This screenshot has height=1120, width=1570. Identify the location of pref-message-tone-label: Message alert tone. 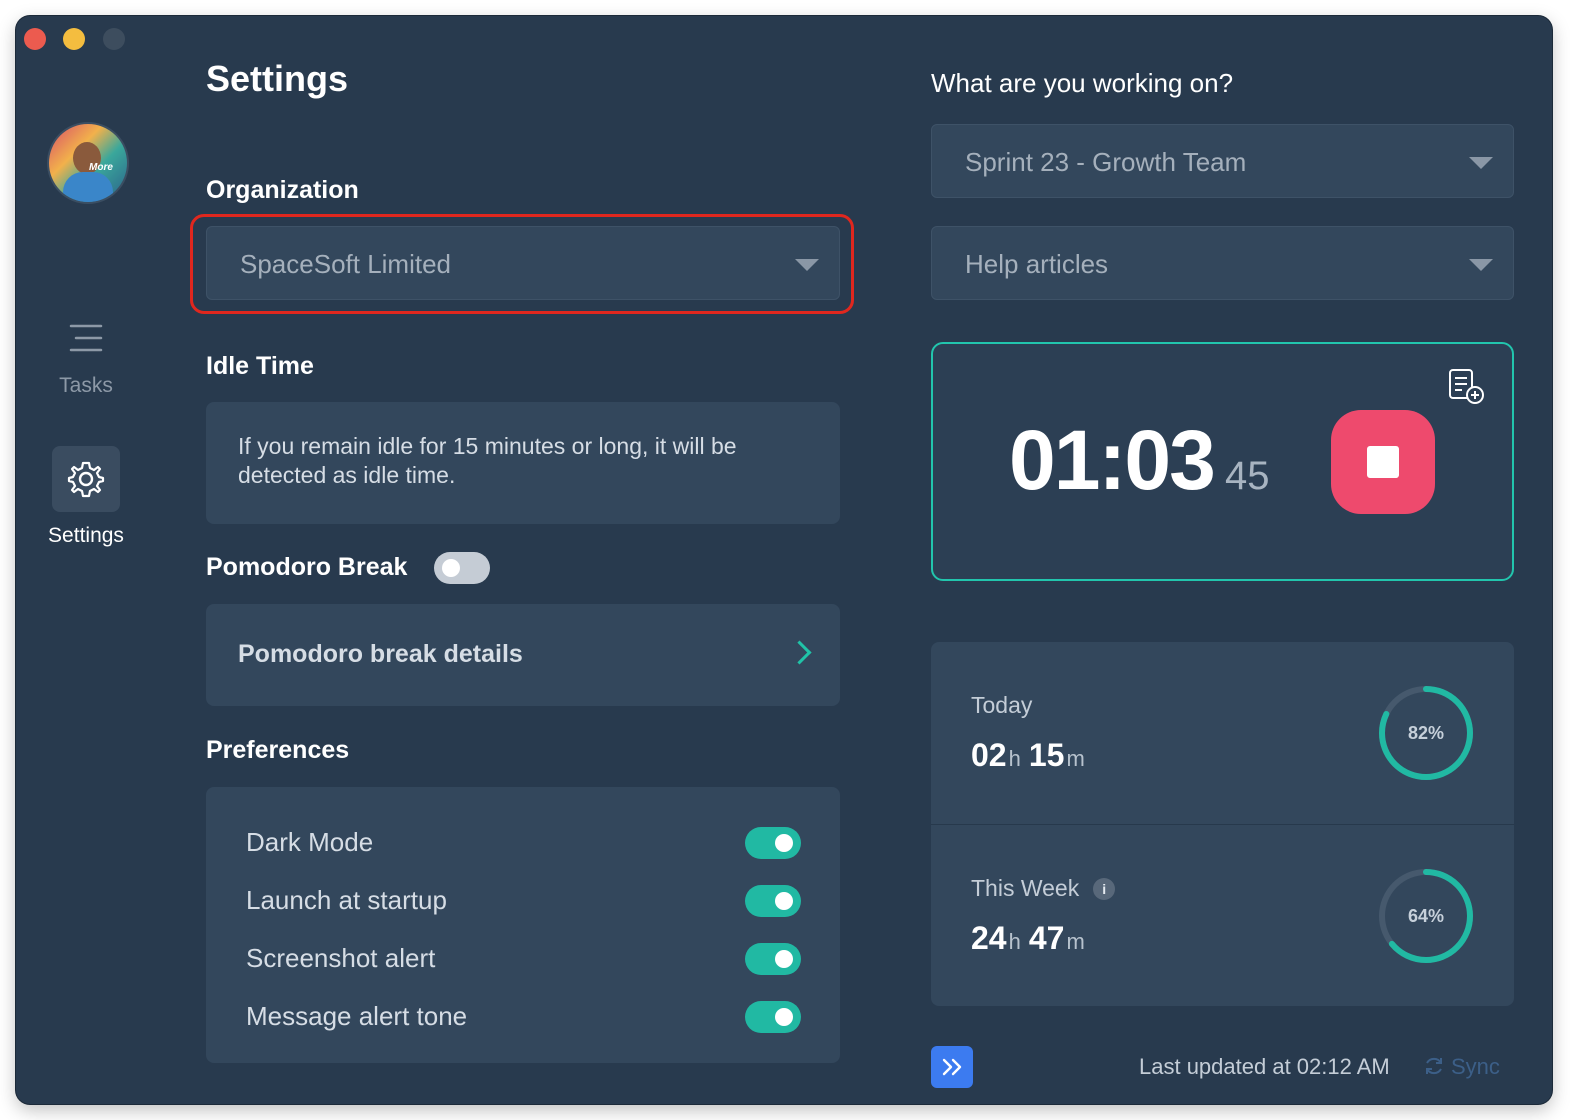
(357, 1016).